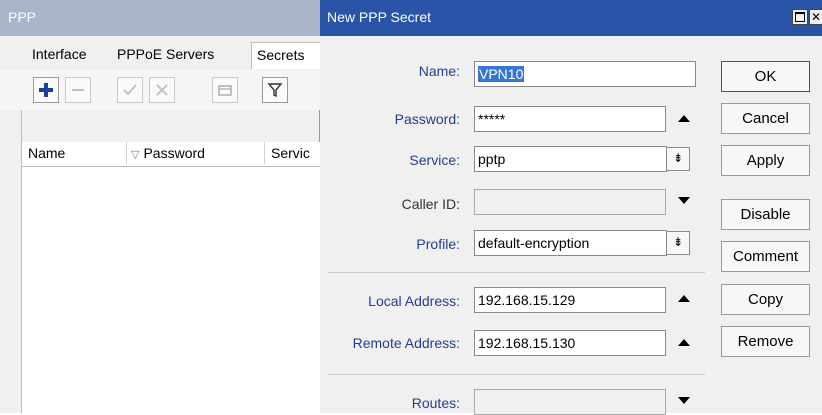  I want to click on column-label-password: Password, so click(174, 153).